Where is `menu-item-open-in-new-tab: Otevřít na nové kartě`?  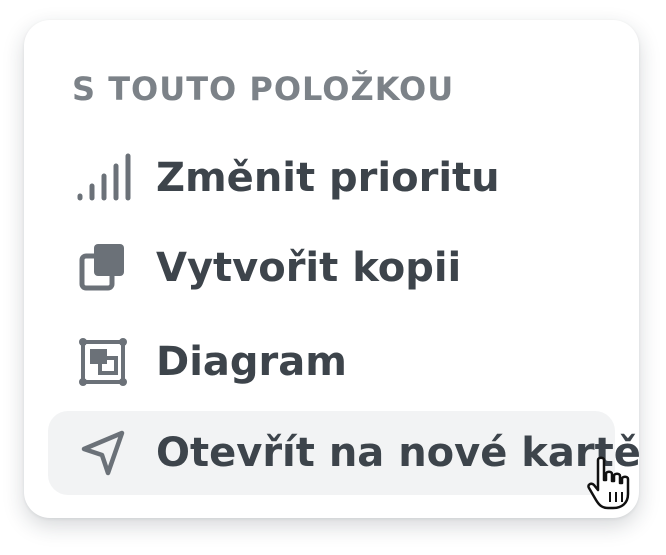 menu-item-open-in-new-tab: Otevřít na nové kartě is located at coordinates (344, 453).